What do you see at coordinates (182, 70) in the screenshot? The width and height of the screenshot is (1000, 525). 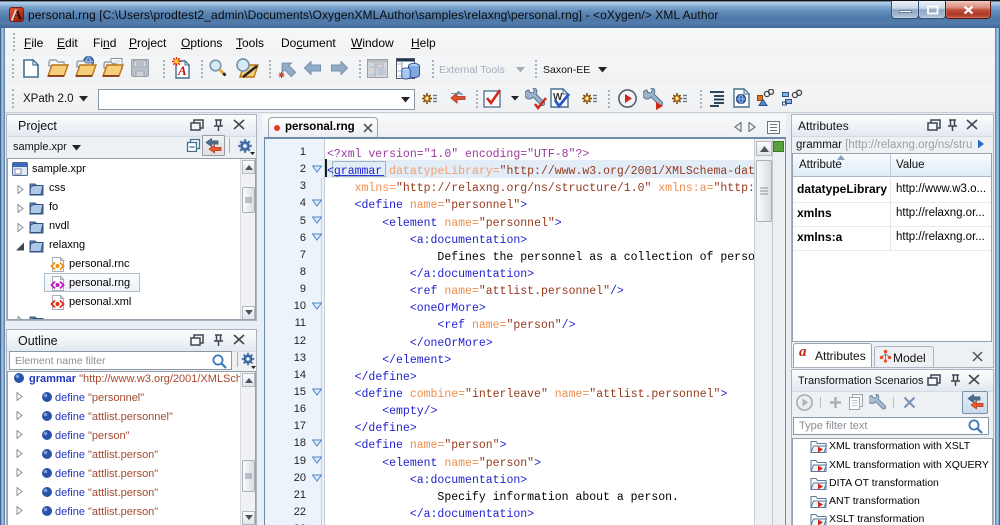 I see `svg-text: A` at bounding box center [182, 70].